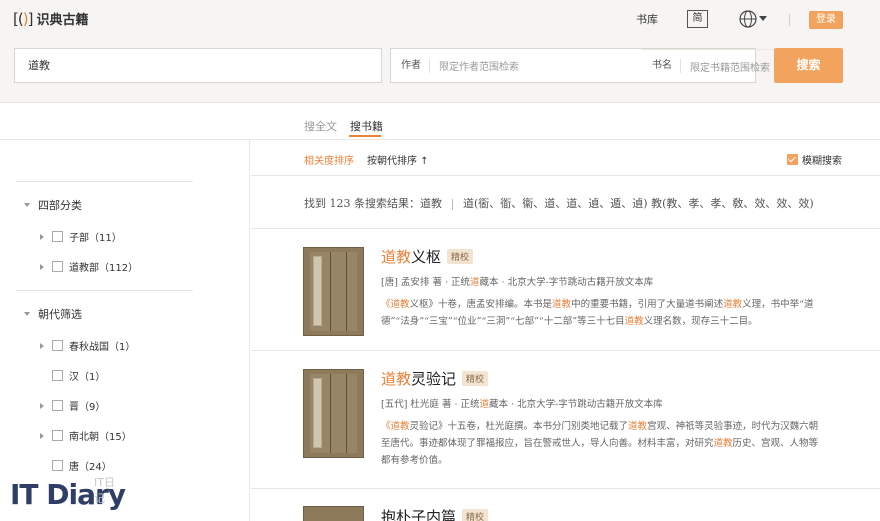  I want to click on dynasty-item: 汉（1）, so click(72, 375).